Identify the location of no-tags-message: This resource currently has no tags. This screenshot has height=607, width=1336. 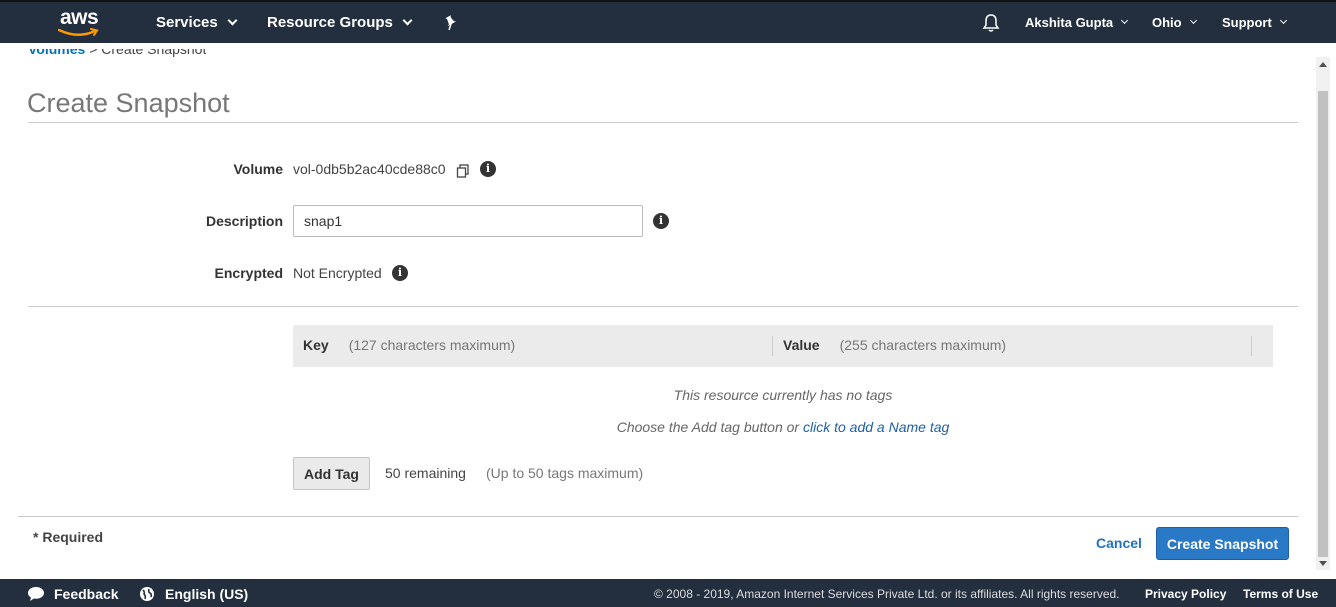
(783, 395).